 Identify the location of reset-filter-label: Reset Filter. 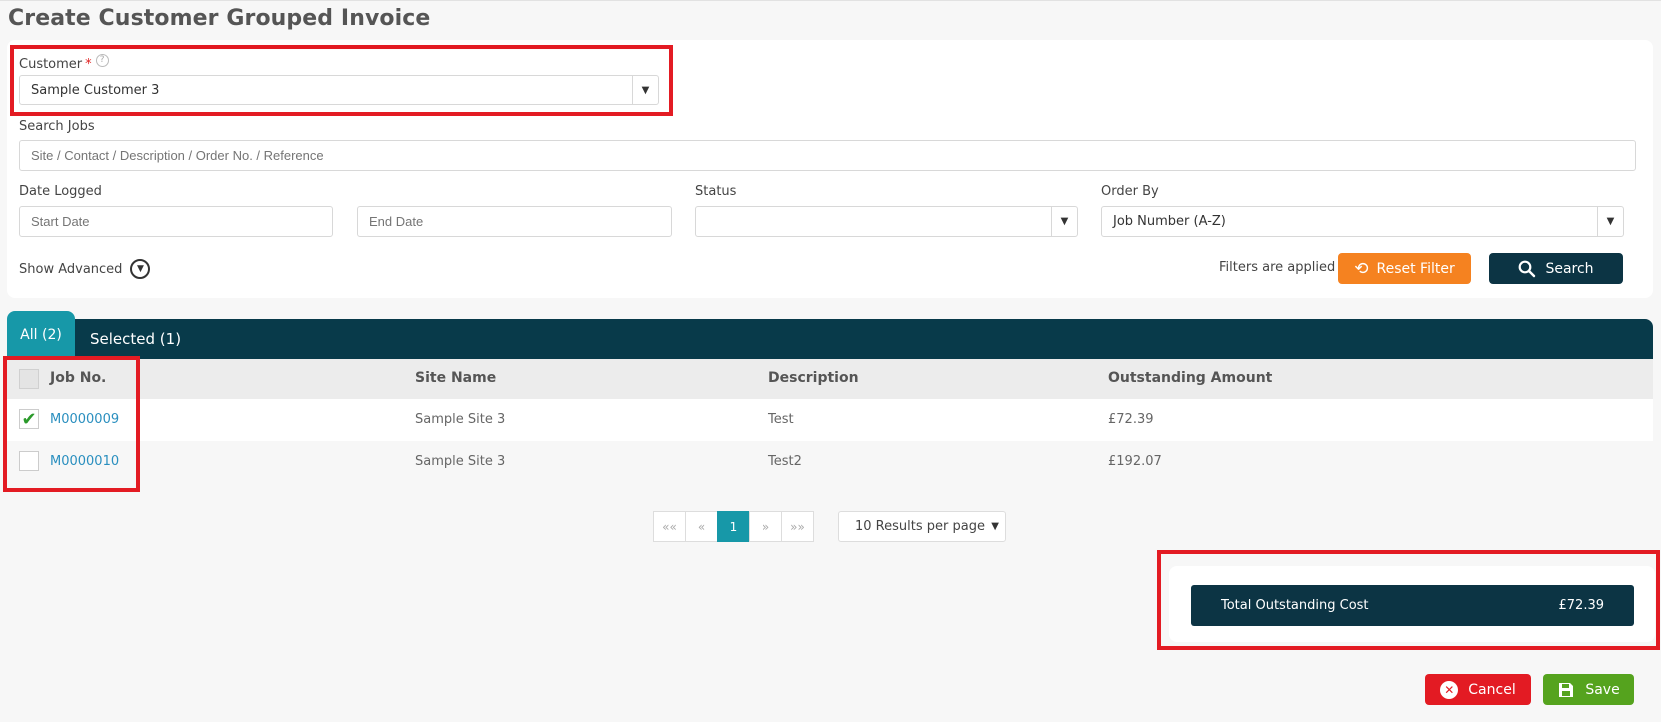
(1415, 268).